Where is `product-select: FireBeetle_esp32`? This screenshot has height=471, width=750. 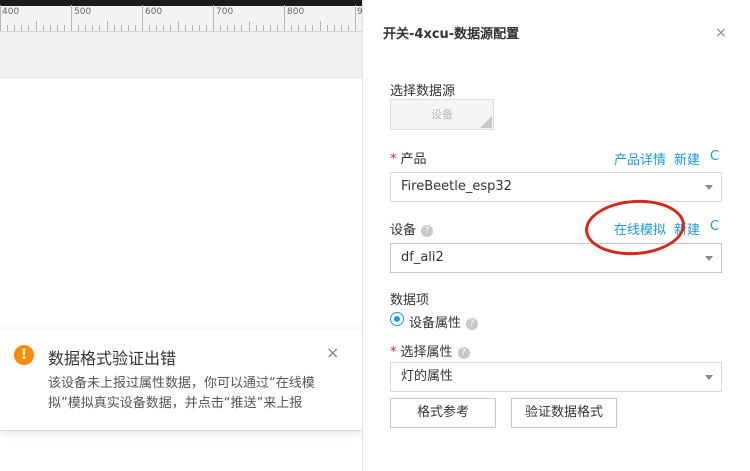
product-select: FireBeetle_esp32 is located at coordinates (556, 187).